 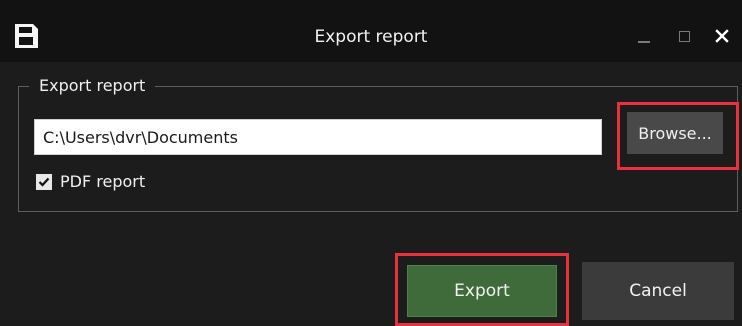 I want to click on checkmark-icon, so click(x=44, y=182).